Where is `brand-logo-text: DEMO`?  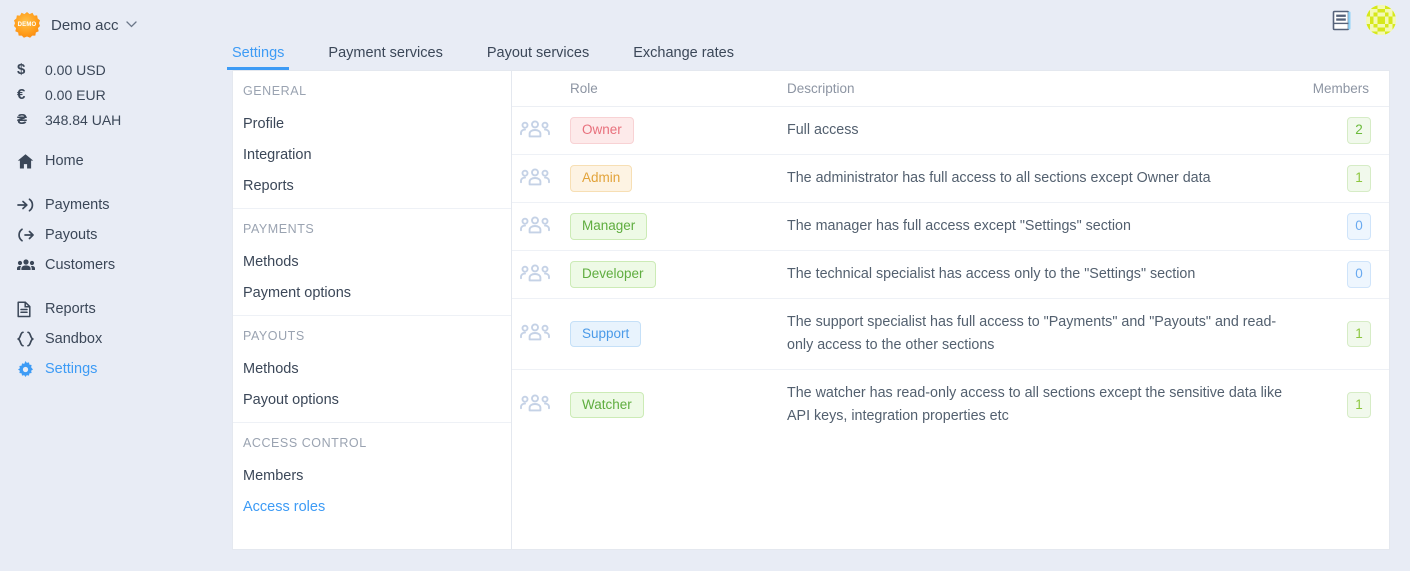
brand-logo-text: DEMO is located at coordinates (27, 25).